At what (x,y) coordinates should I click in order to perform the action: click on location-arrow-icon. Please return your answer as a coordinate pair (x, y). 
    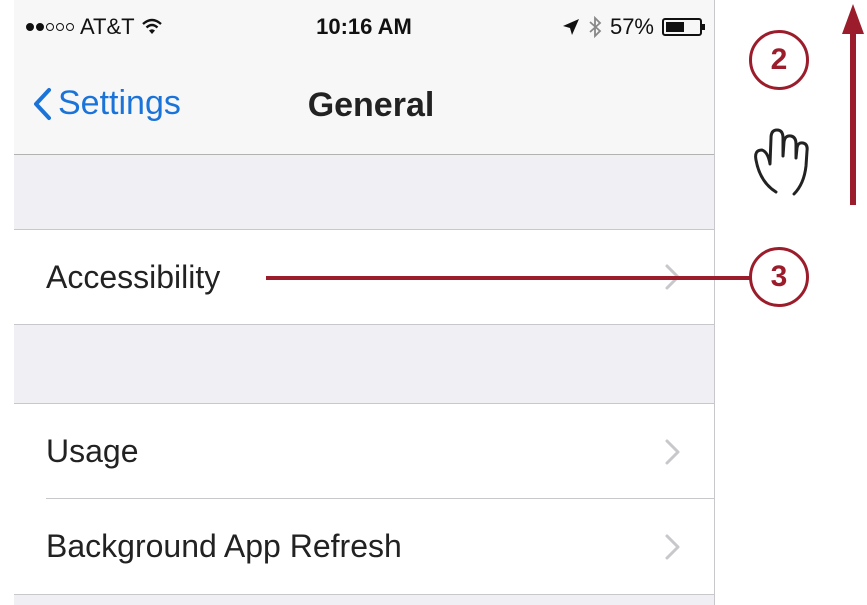
    Looking at the image, I should click on (570, 27).